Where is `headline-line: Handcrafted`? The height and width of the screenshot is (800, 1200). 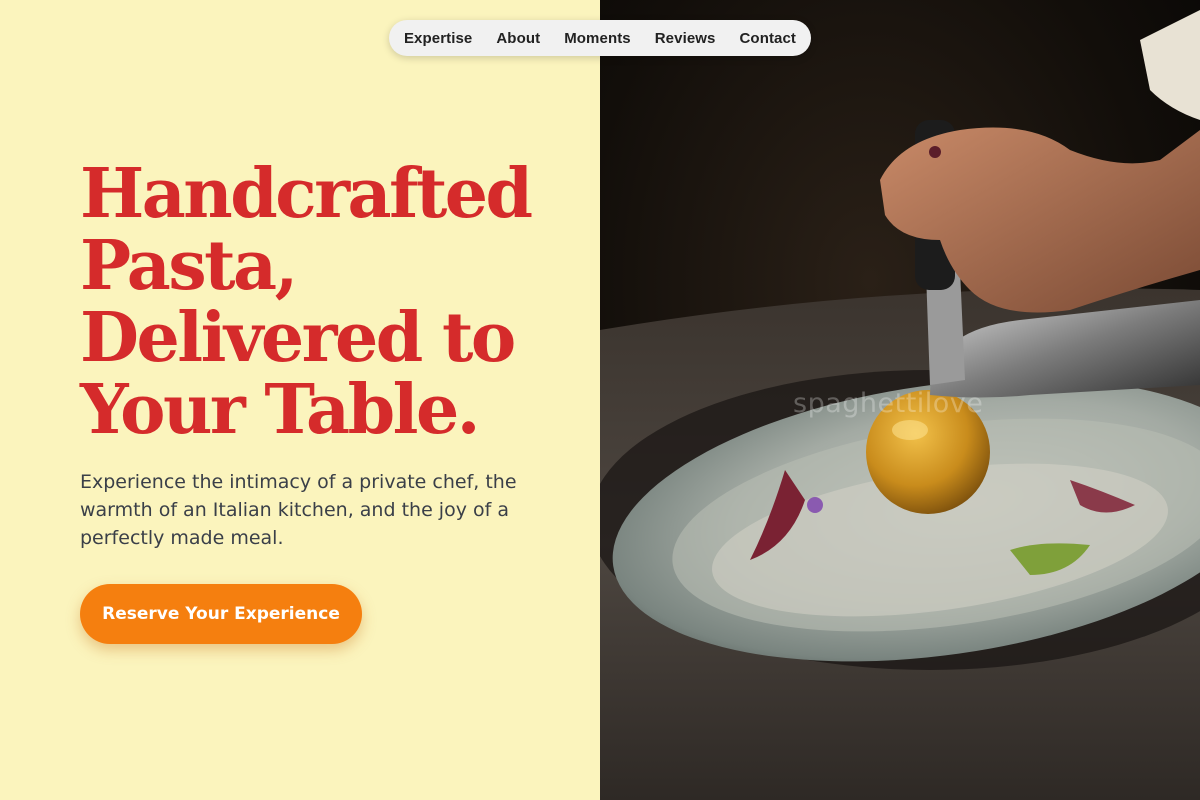 headline-line: Handcrafted is located at coordinates (306, 194).